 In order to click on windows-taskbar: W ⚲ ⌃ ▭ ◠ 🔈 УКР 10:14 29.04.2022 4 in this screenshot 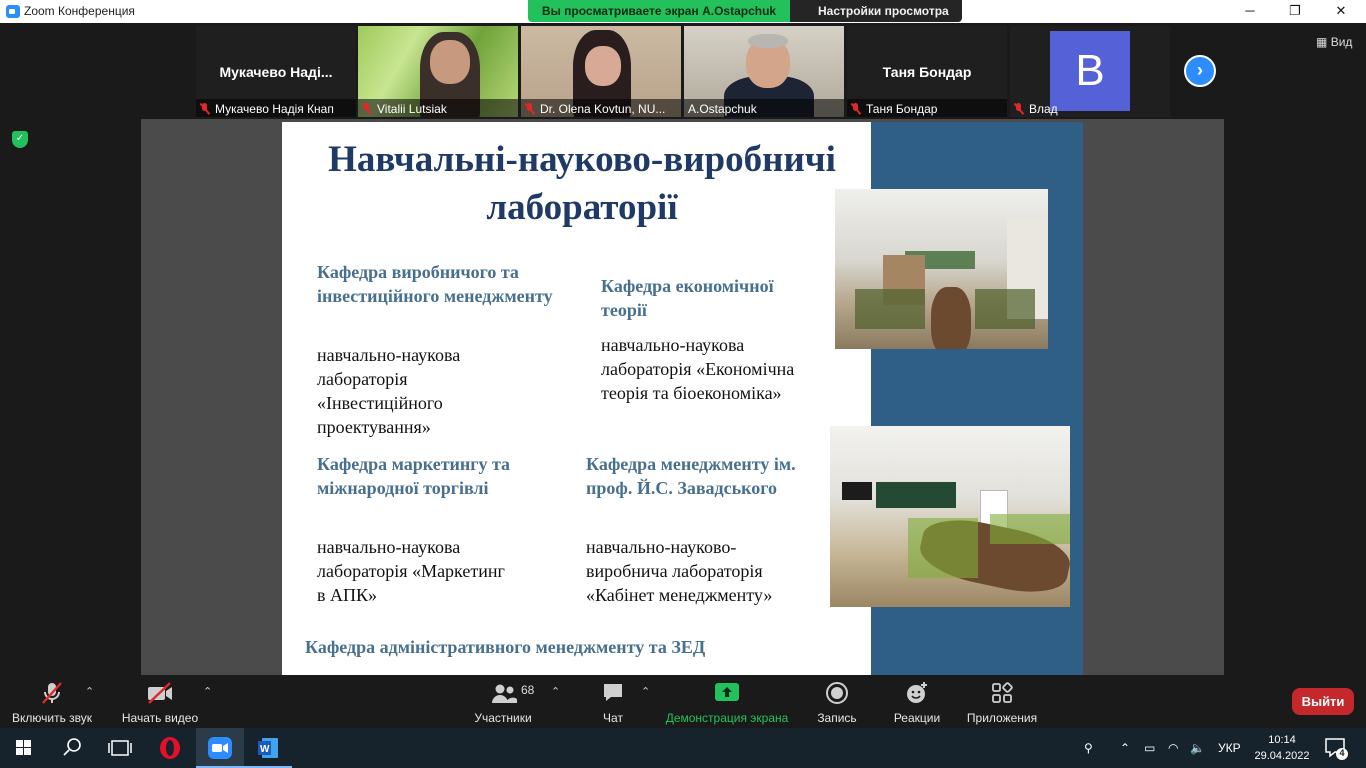, I will do `click(683, 748)`.